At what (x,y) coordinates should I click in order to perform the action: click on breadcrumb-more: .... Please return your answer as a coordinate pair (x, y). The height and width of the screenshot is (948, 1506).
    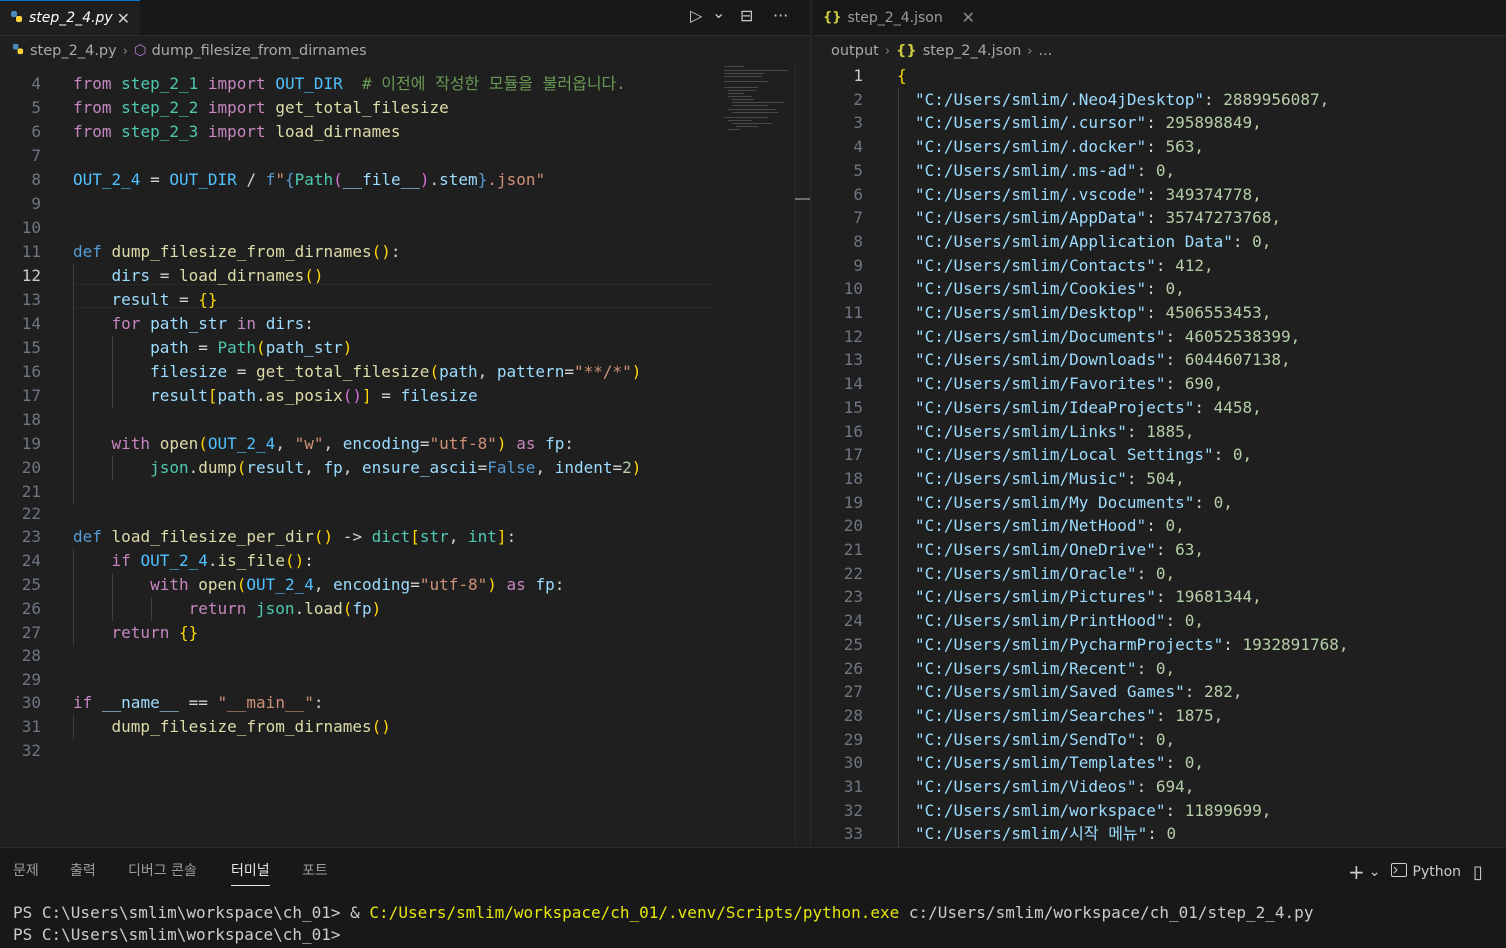
    Looking at the image, I should click on (1045, 51).